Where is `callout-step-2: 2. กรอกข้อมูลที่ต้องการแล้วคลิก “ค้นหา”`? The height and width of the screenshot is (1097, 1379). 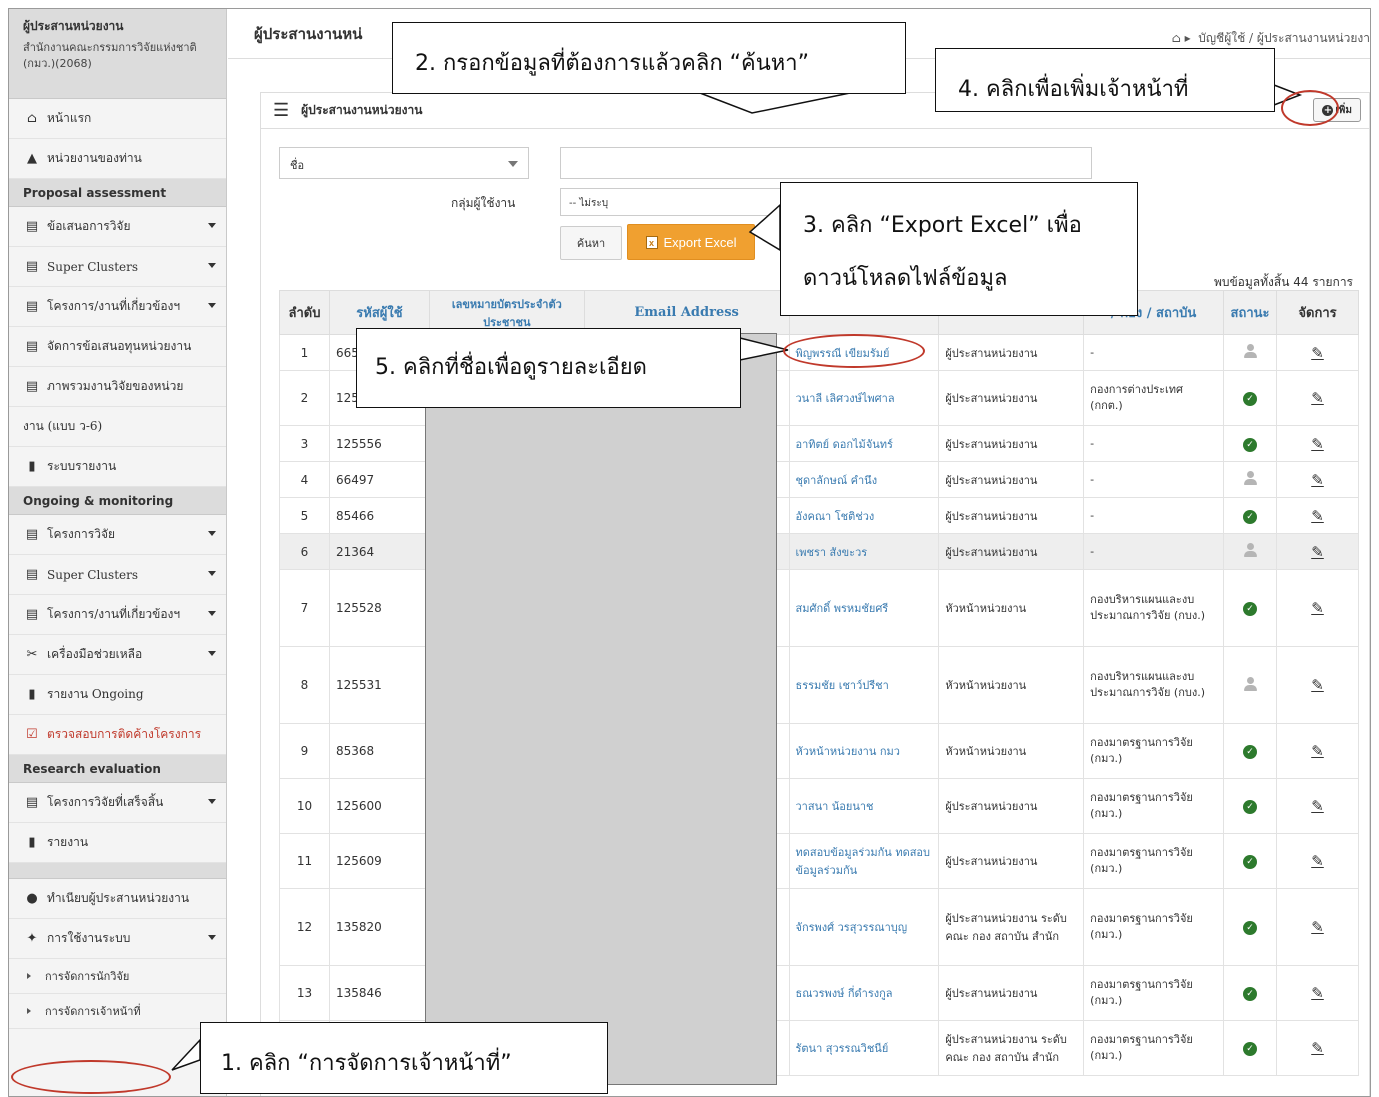
callout-step-2: 2. กรอกข้อมูลที่ต้องการแล้วคลิก “ค้นหา” is located at coordinates (649, 58).